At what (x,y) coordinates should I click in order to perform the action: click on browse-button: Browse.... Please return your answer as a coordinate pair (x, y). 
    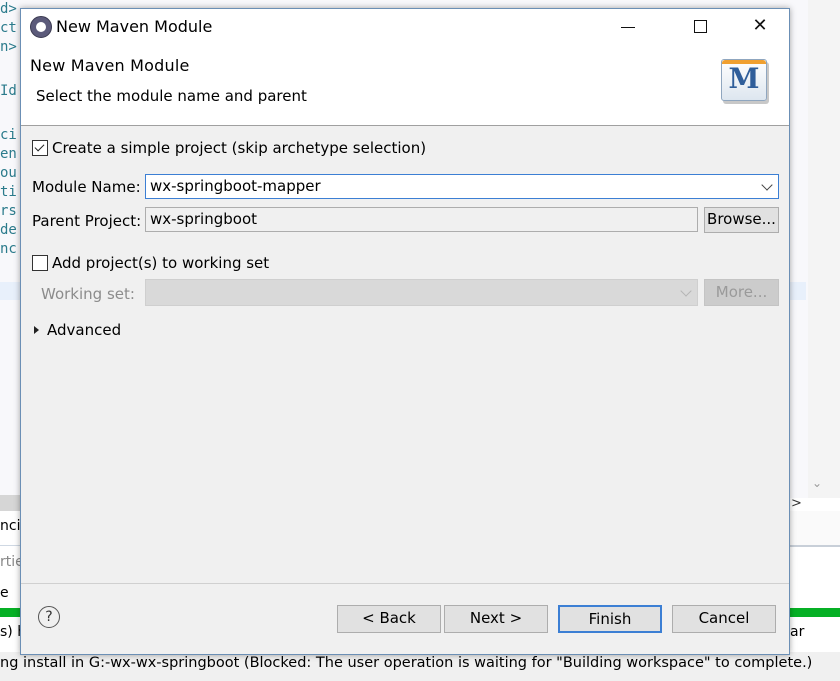
    Looking at the image, I should click on (741, 220).